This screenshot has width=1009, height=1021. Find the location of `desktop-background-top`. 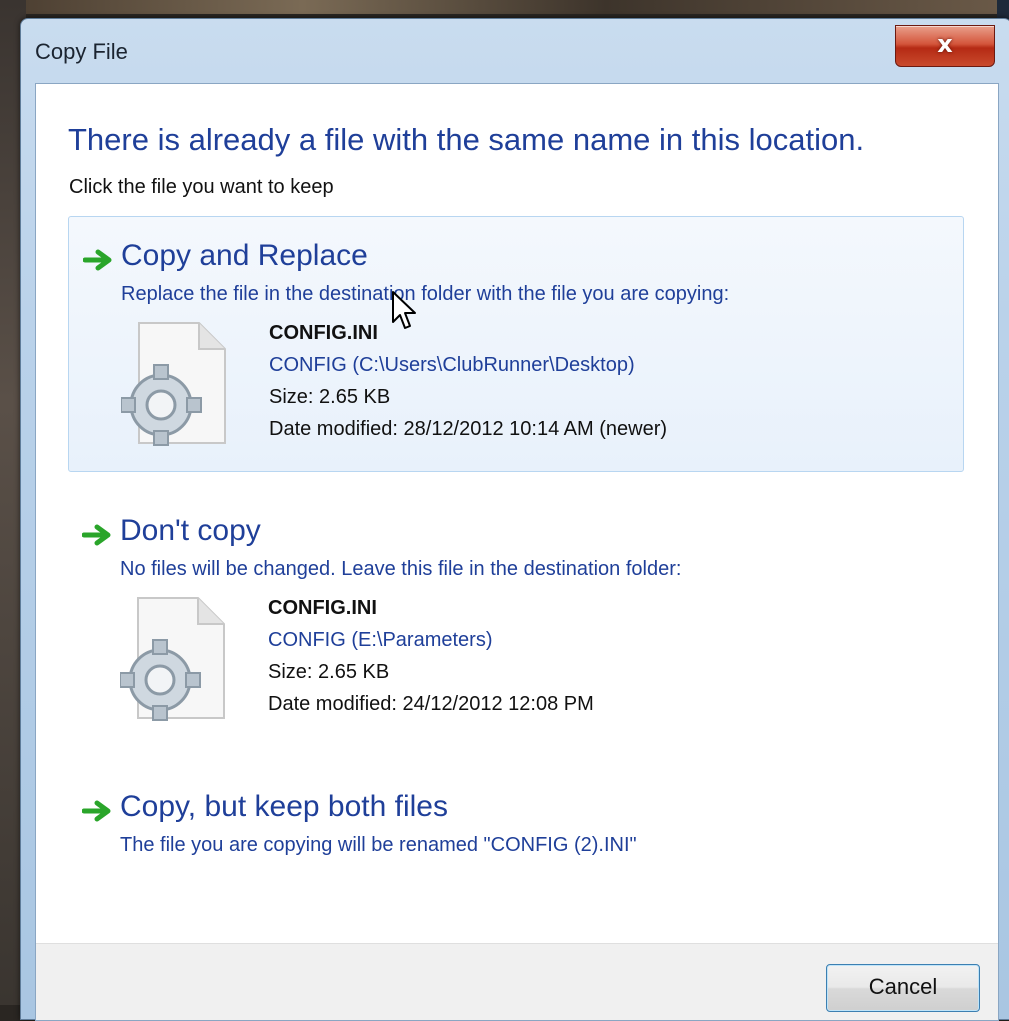

desktop-background-top is located at coordinates (504, 7).